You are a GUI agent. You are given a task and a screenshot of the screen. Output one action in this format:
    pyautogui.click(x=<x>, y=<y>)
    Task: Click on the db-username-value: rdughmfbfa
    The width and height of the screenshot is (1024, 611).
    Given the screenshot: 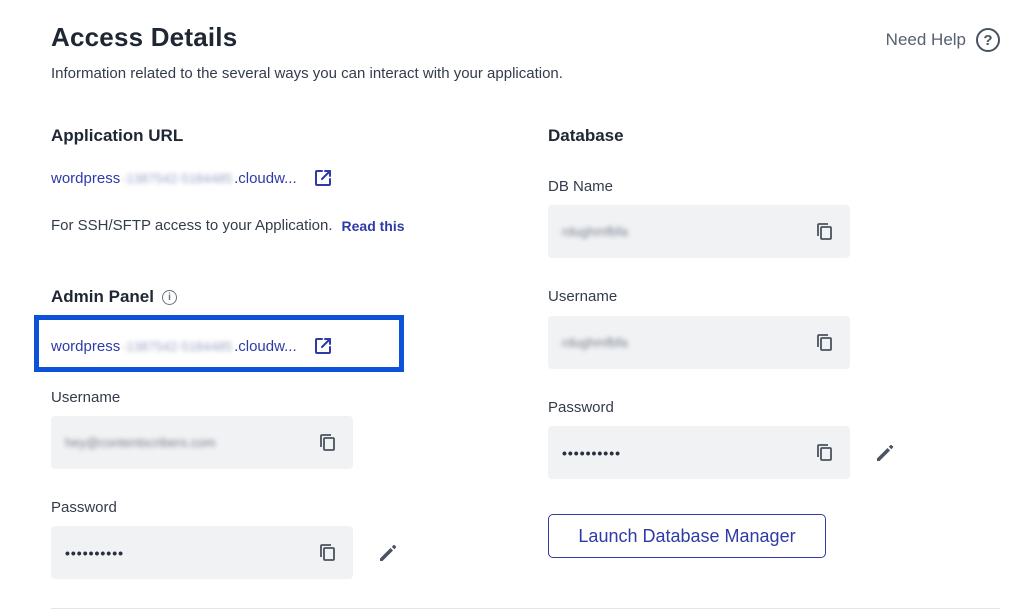 What is the action you would take?
    pyautogui.click(x=595, y=342)
    